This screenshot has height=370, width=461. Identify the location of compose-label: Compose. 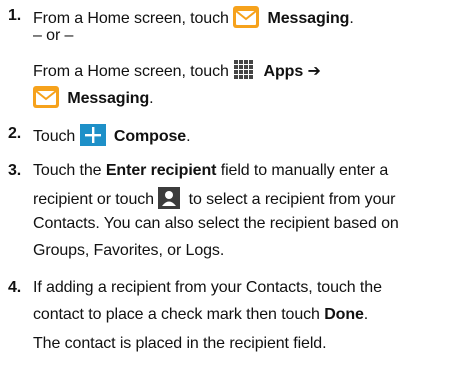
(150, 136).